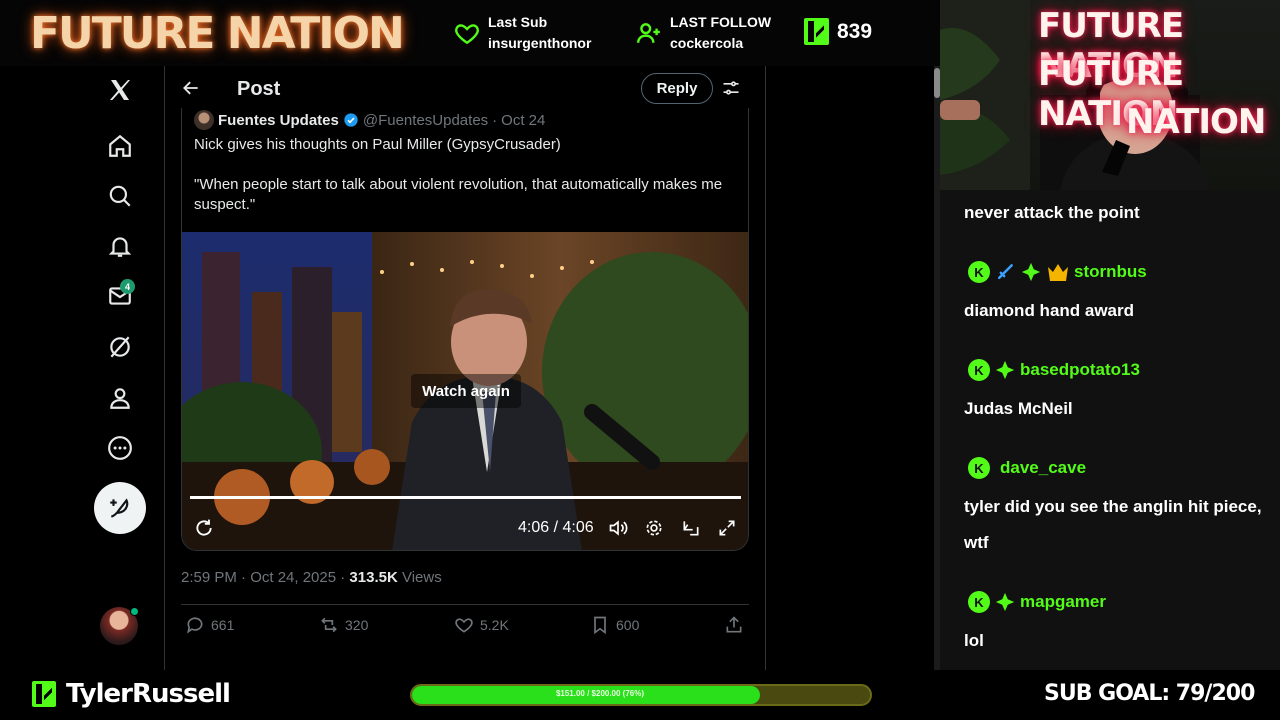 This screenshot has width=1280, height=720. I want to click on heart-icon, so click(467, 34).